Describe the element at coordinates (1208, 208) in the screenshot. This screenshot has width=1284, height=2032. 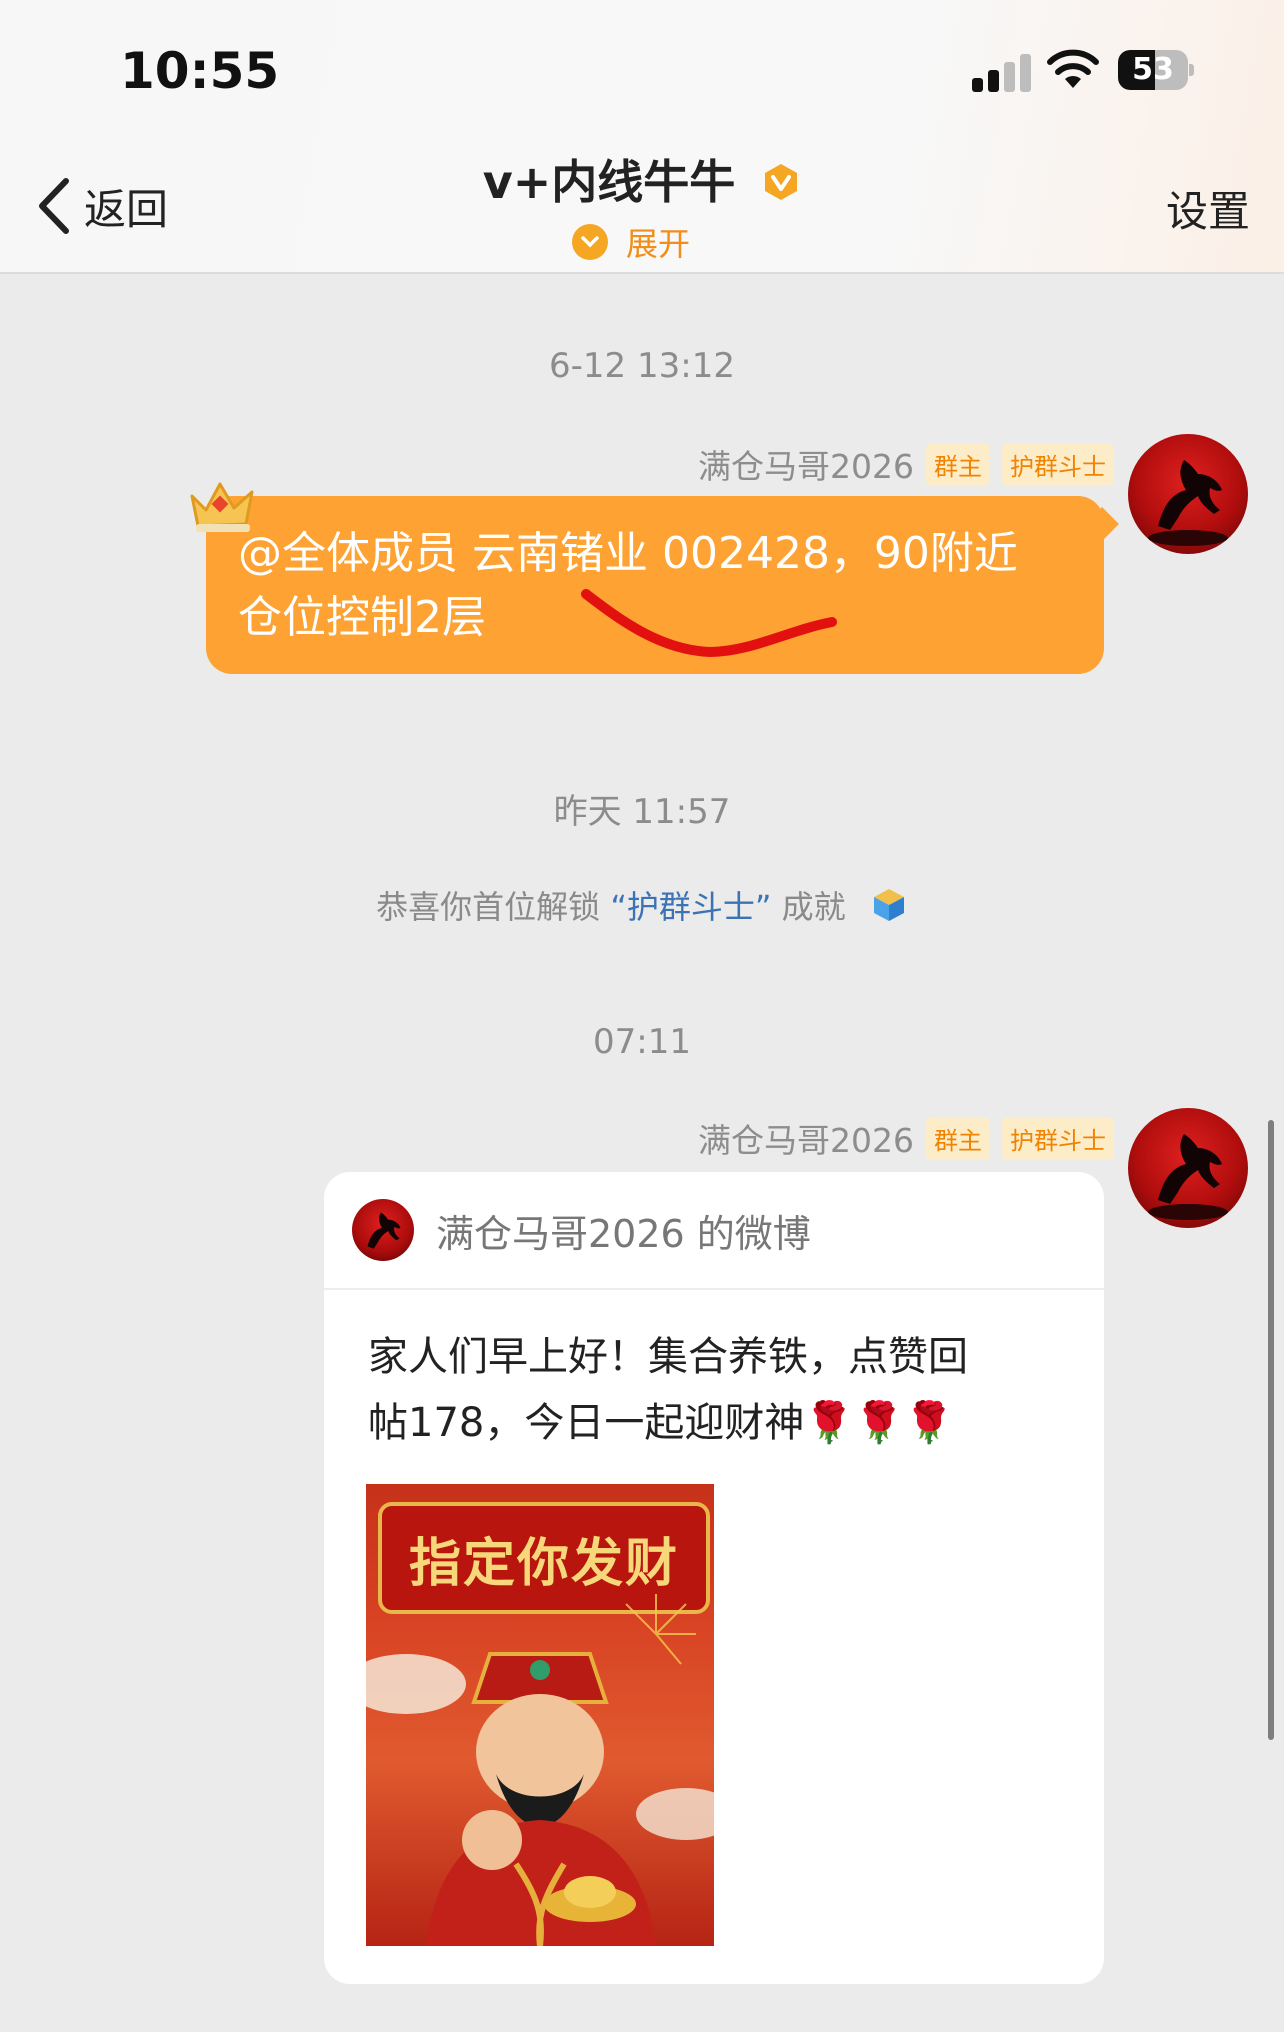
I see `settings-button: 设置` at that location.